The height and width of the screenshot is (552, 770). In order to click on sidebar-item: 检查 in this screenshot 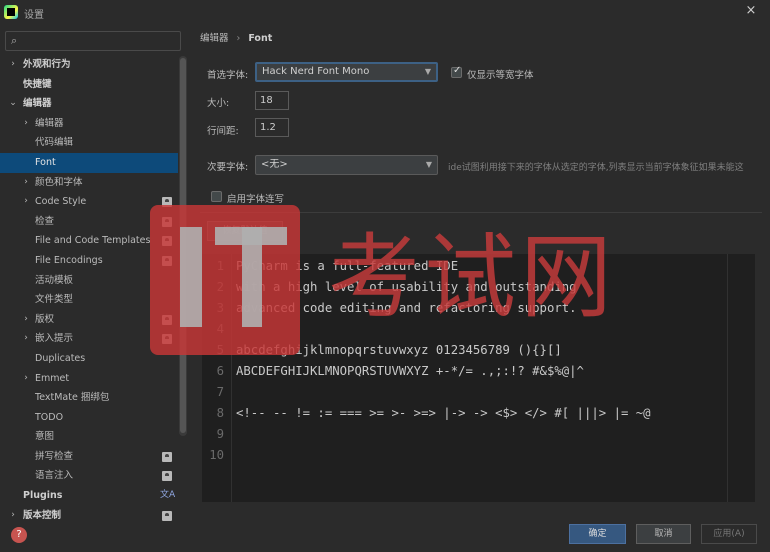, I will do `click(89, 222)`.